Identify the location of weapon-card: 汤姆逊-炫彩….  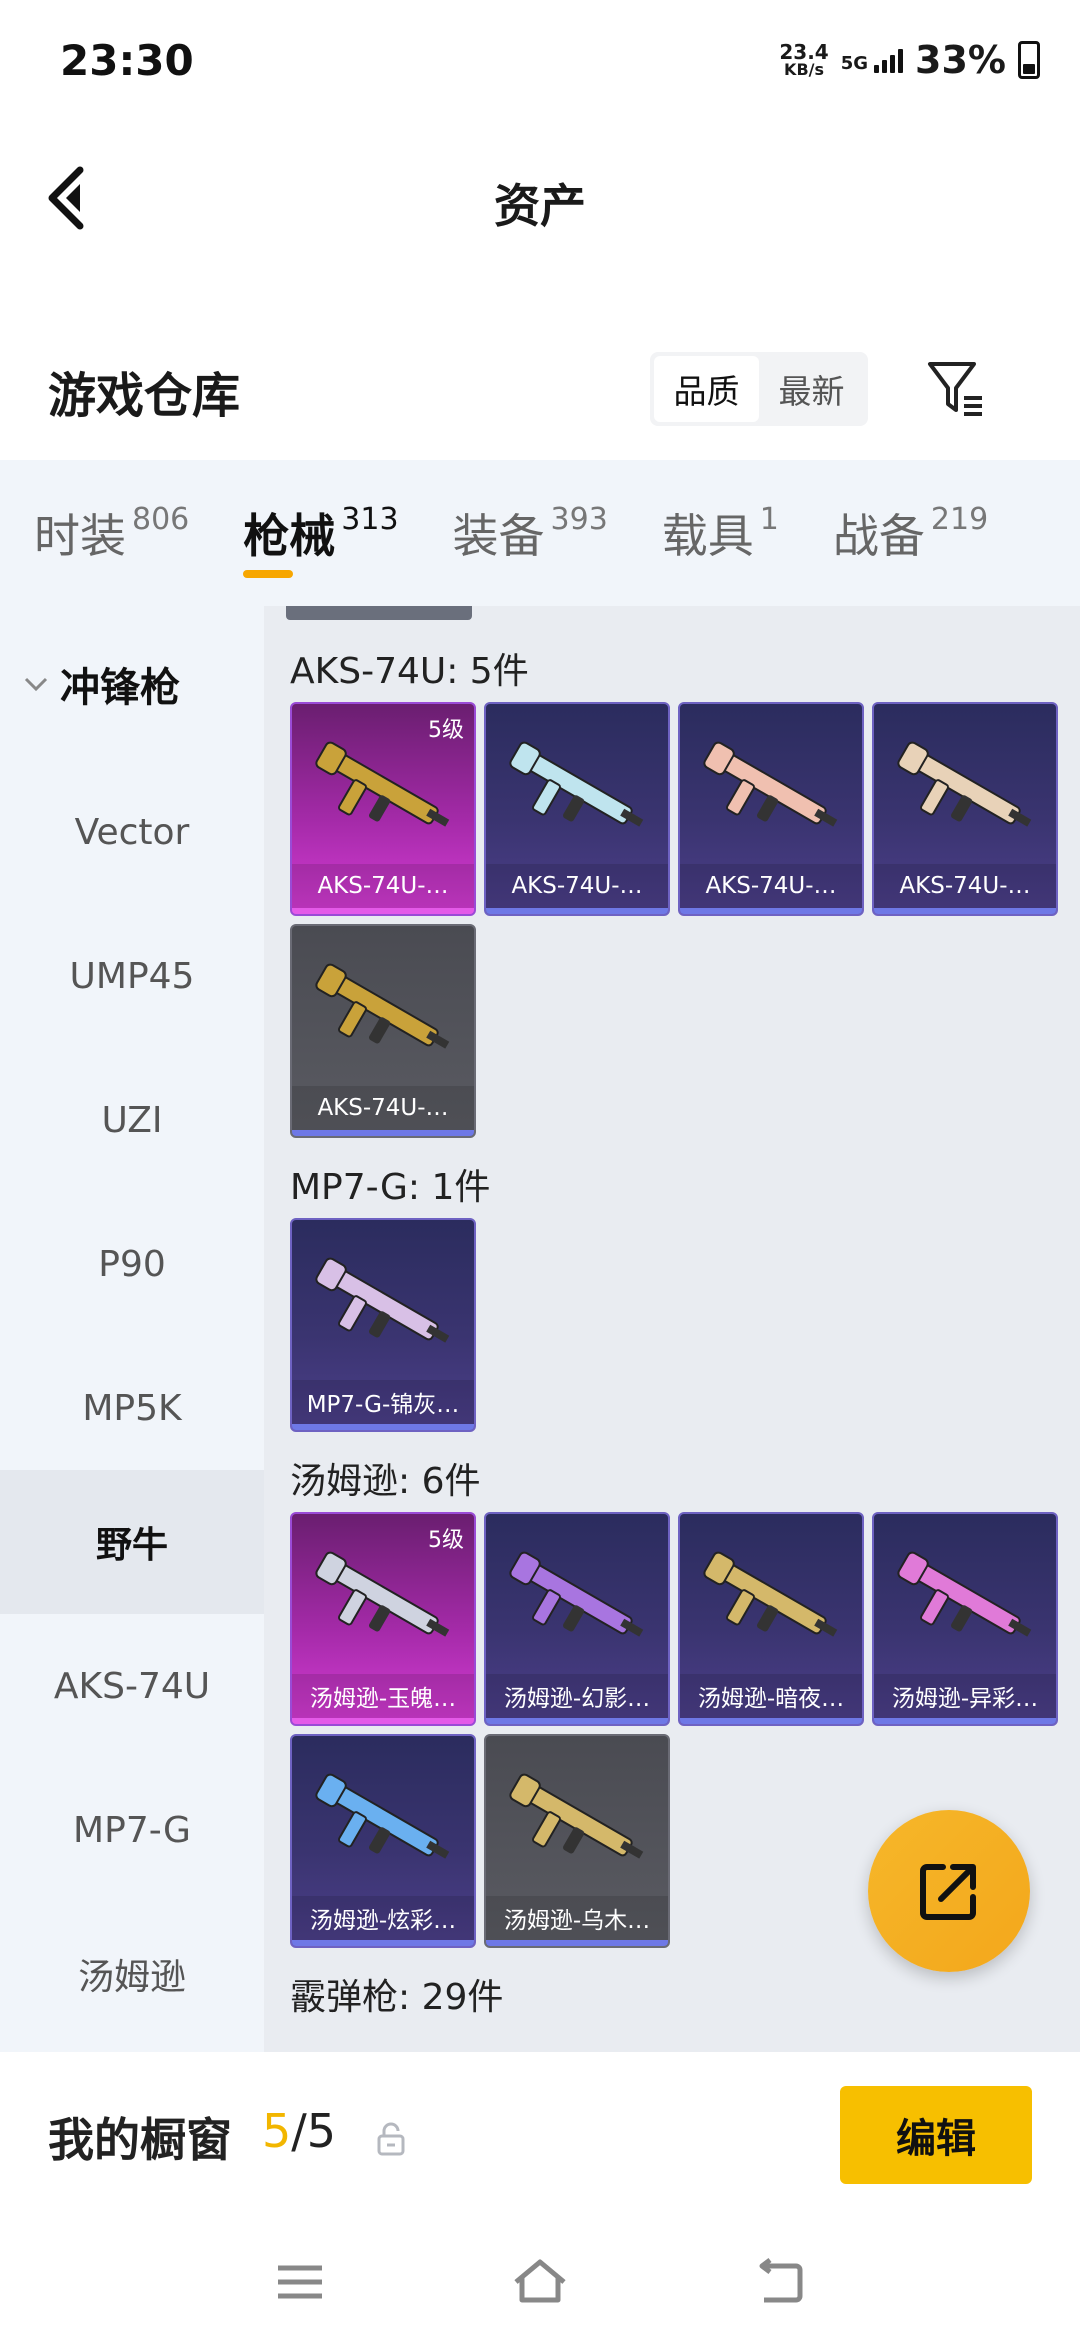
(383, 1841).